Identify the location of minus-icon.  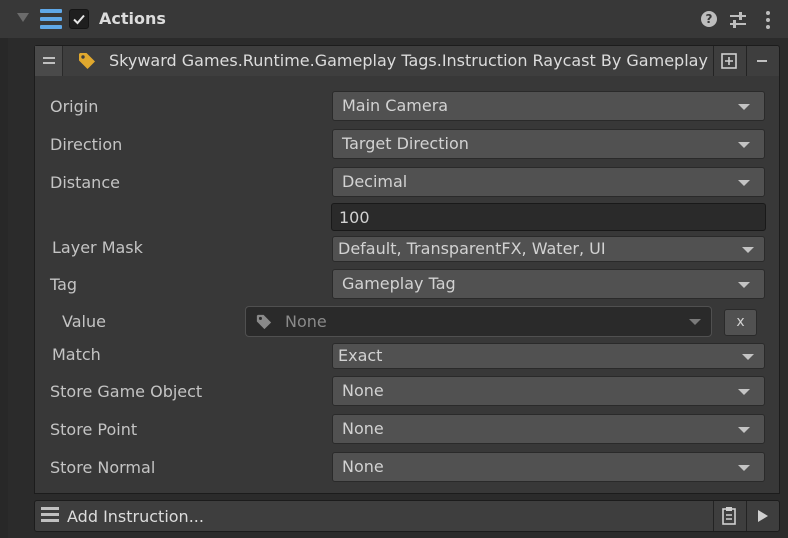
(762, 61).